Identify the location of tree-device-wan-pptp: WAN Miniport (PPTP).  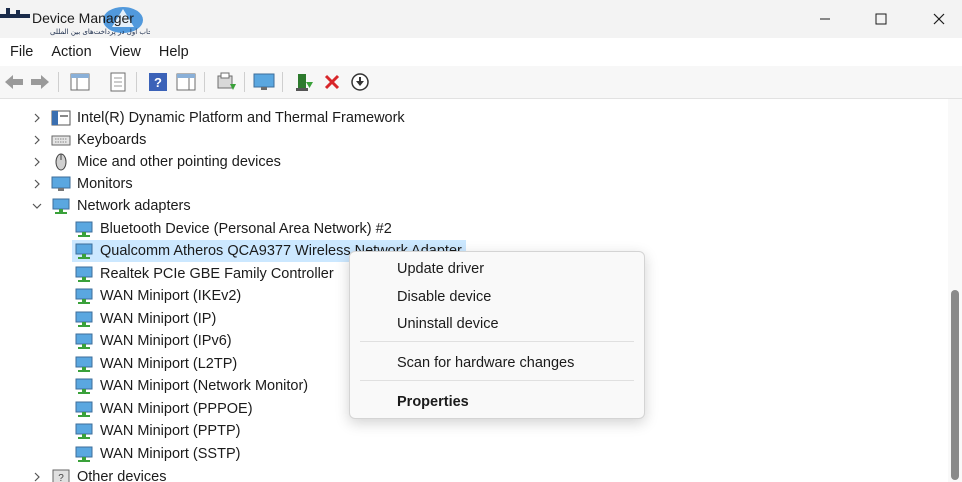
(157, 431).